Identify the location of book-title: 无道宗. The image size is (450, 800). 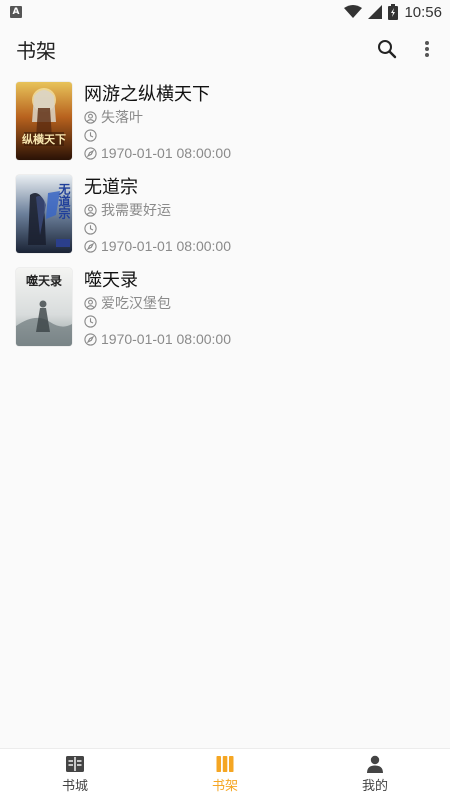
(111, 187).